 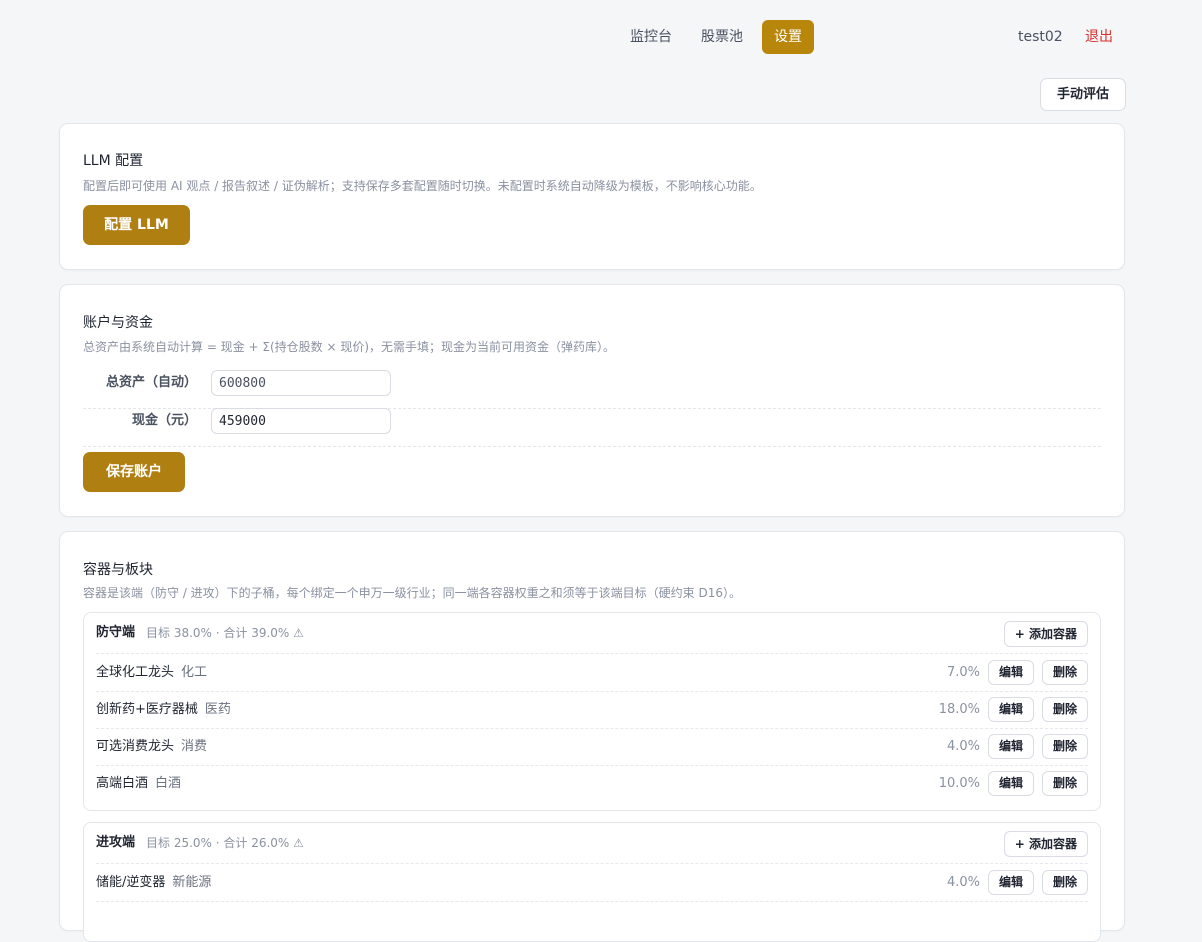 I want to click on container-row: 创新药+医疗器械 医药 18.0% 编辑 删除, so click(x=592, y=710).